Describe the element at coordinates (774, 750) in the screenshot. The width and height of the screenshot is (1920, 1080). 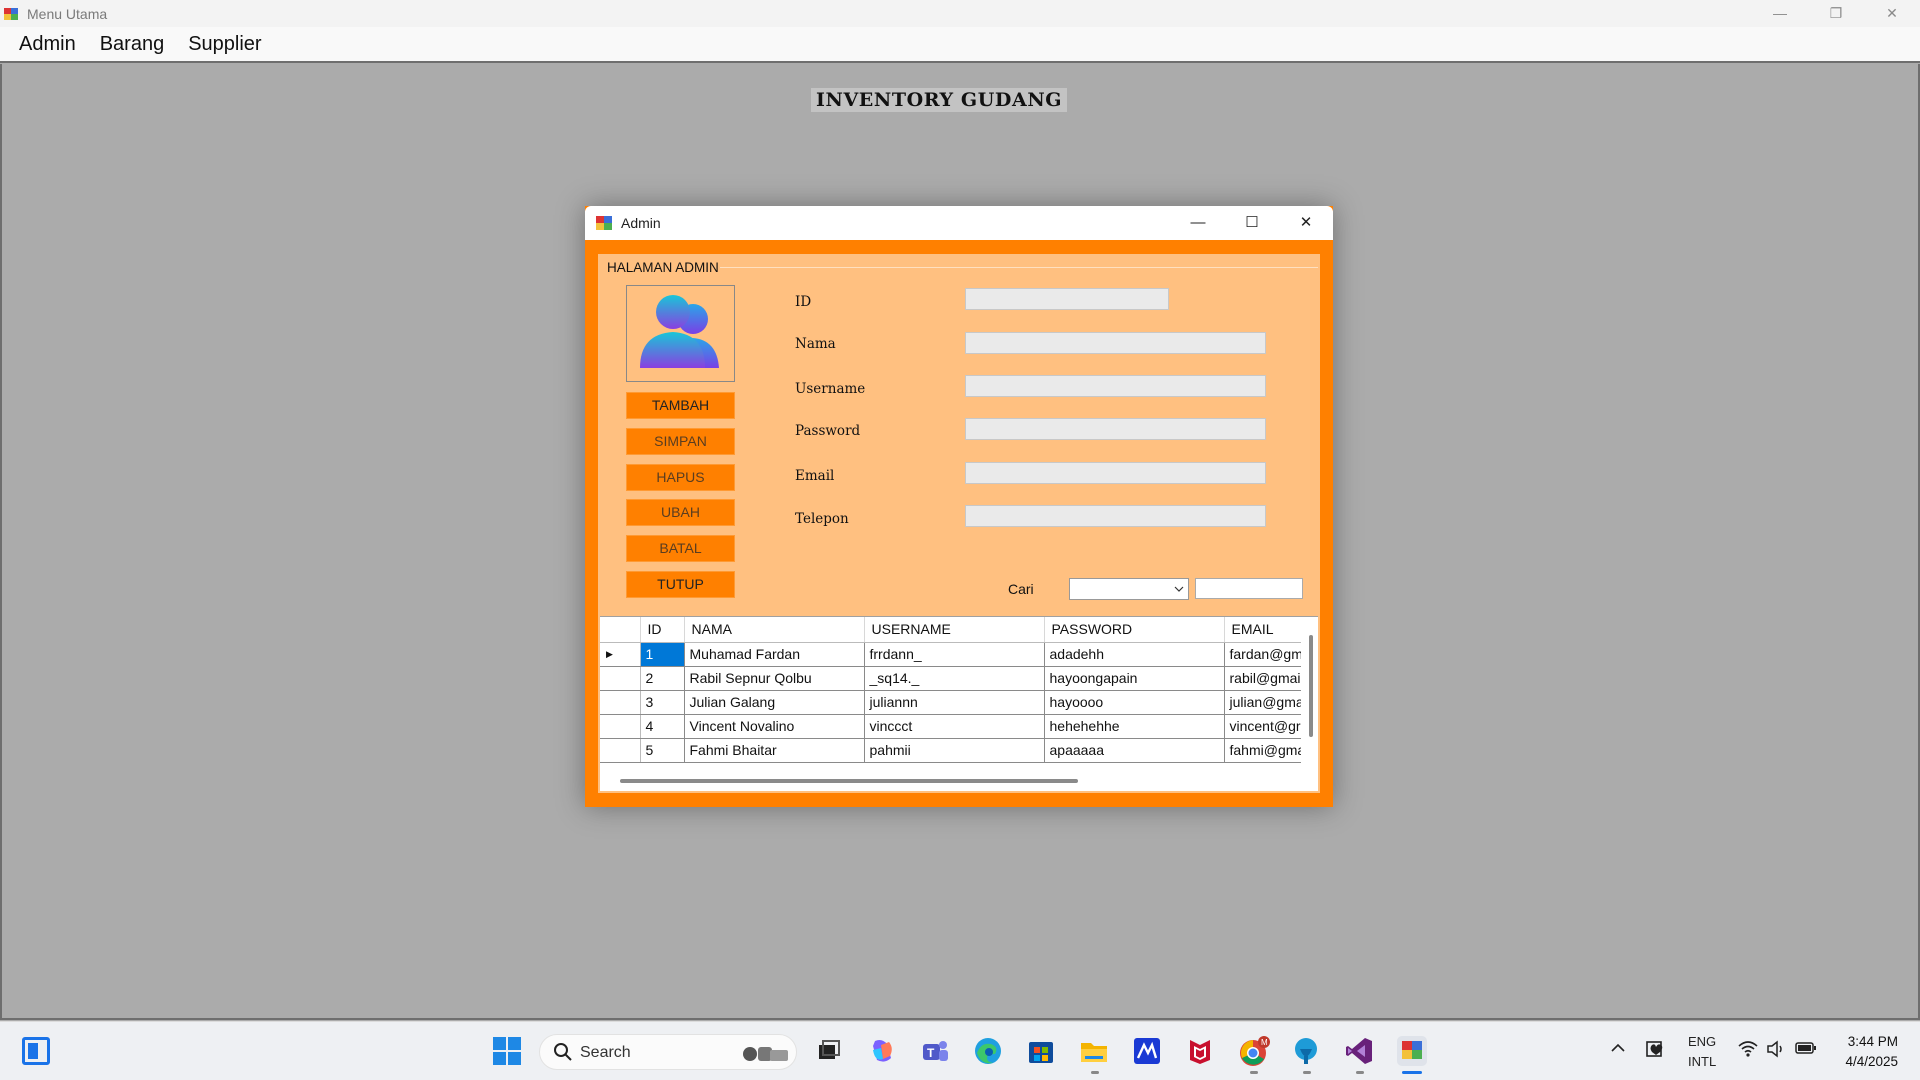
I see `cell-nama: Fahmi Bhaitar` at that location.